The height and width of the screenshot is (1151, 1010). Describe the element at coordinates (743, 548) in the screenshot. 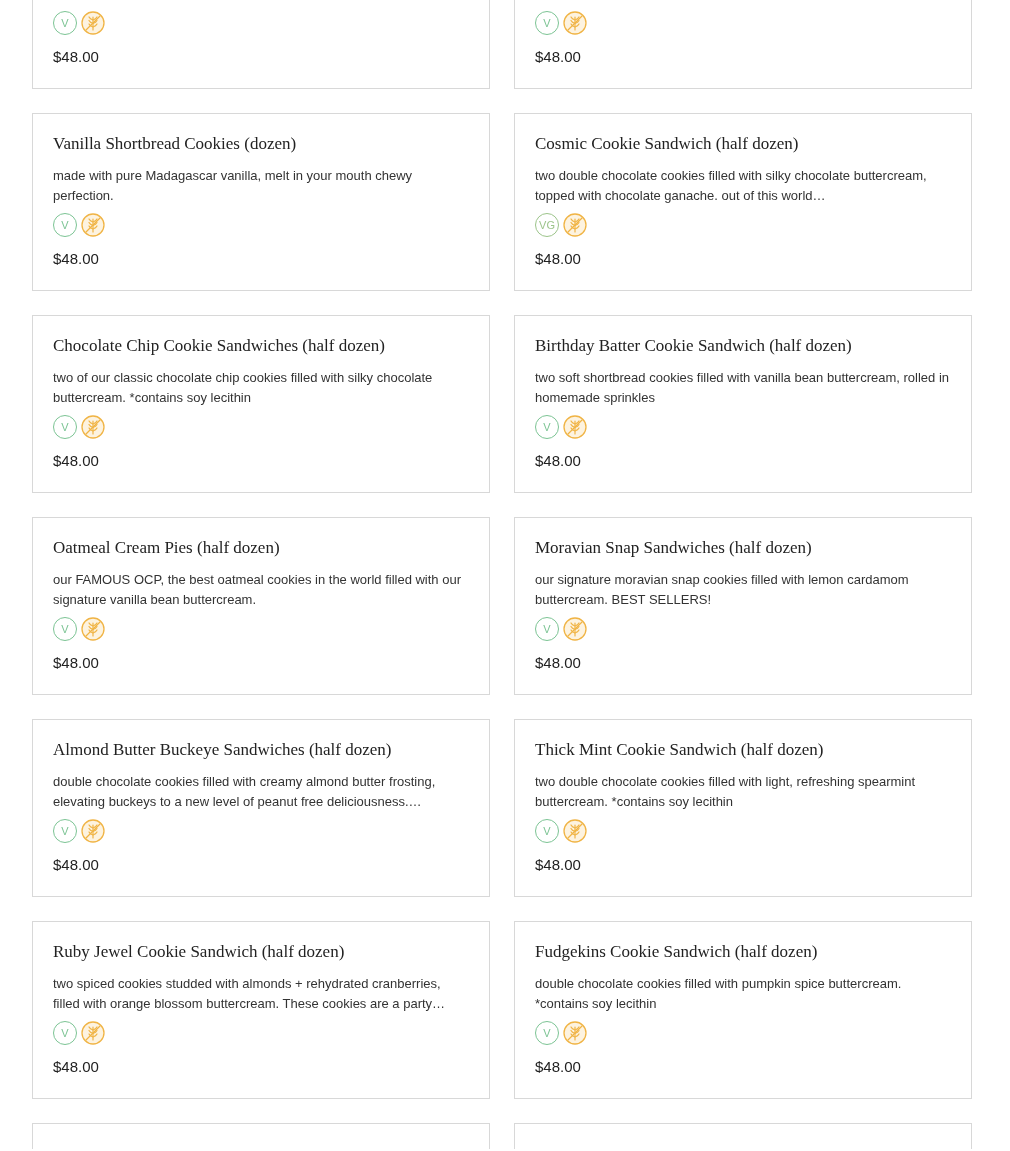

I see `product-title: Moravian Snap Sandwiches (half dozen)` at that location.